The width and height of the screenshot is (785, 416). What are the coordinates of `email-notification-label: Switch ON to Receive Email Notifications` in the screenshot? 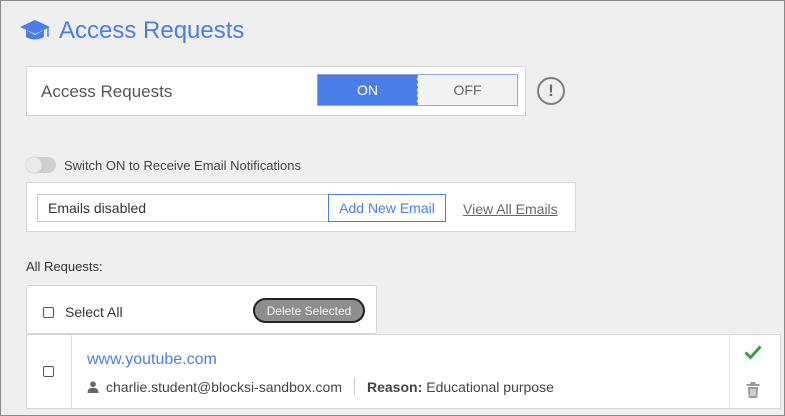 It's located at (182, 165).